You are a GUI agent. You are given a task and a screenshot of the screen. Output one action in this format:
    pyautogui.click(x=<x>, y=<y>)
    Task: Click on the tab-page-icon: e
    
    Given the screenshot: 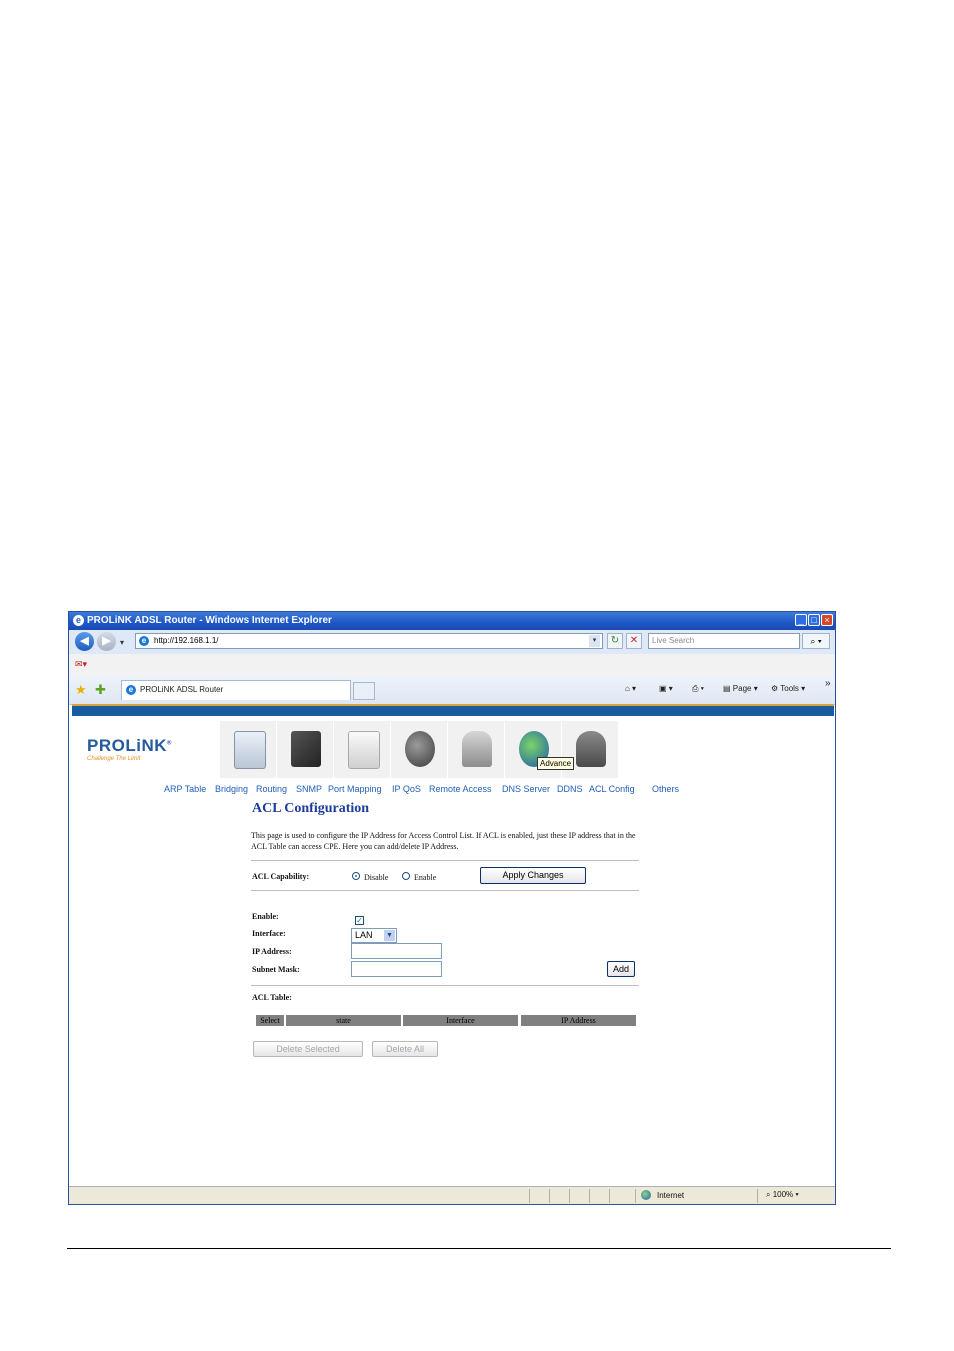 What is the action you would take?
    pyautogui.click(x=131, y=690)
    